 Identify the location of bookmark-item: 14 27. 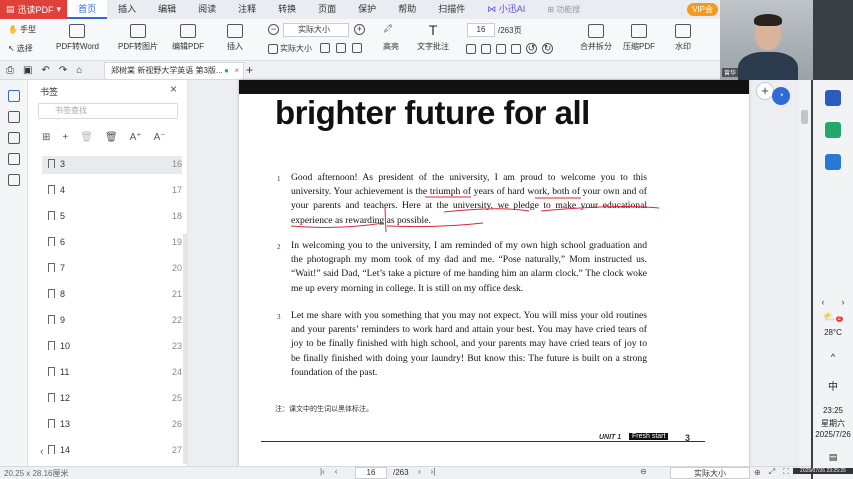
(112, 451).